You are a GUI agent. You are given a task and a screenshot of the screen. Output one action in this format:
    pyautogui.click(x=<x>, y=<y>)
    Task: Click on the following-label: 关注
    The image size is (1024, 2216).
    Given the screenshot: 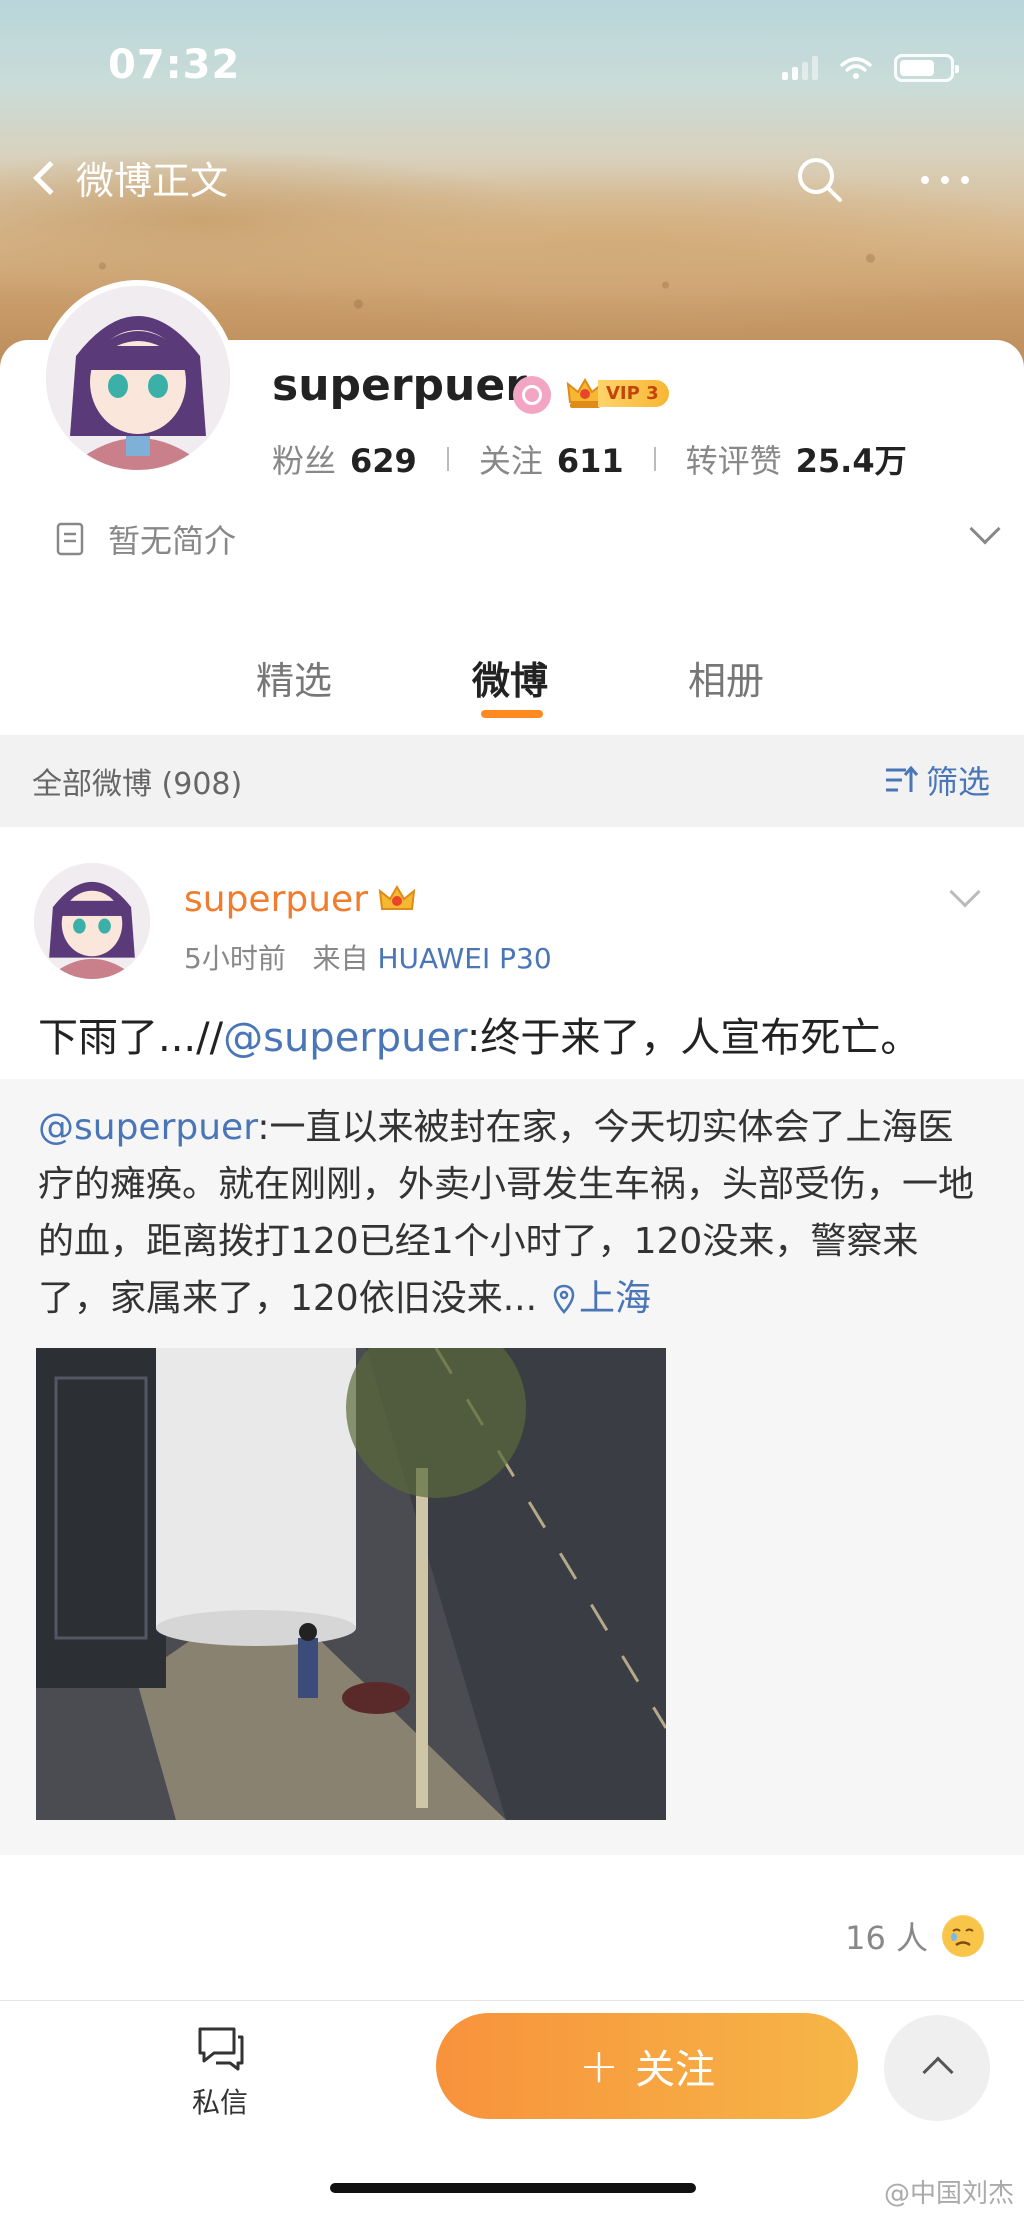 What is the action you would take?
    pyautogui.click(x=510, y=461)
    